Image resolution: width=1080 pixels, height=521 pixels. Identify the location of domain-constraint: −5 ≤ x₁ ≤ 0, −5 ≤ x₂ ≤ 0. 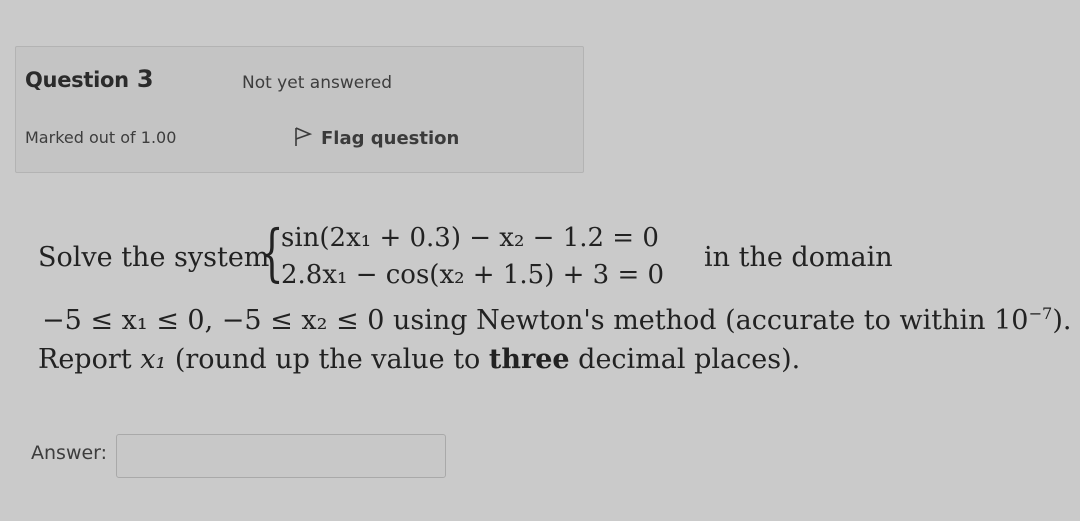
(213, 320).